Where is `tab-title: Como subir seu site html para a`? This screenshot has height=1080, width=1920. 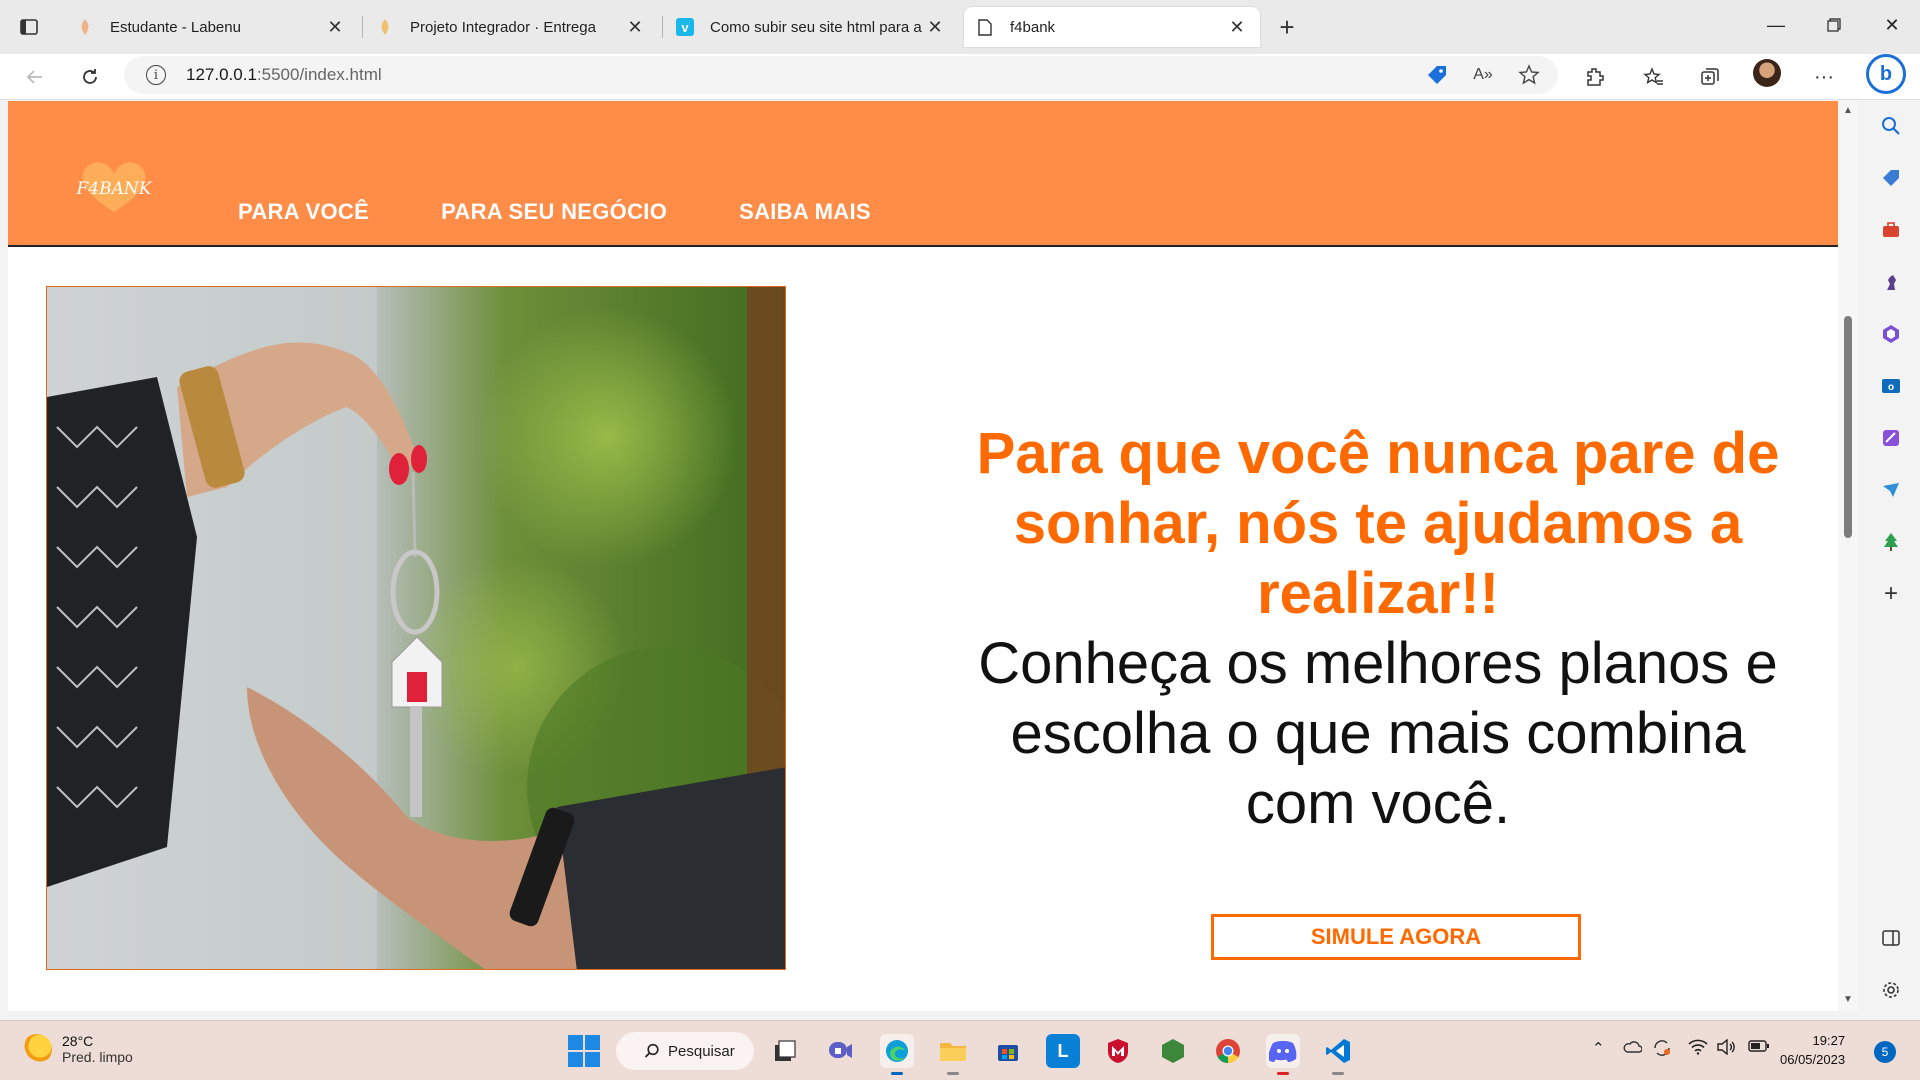 tab-title: Como subir seu site html para a is located at coordinates (816, 27).